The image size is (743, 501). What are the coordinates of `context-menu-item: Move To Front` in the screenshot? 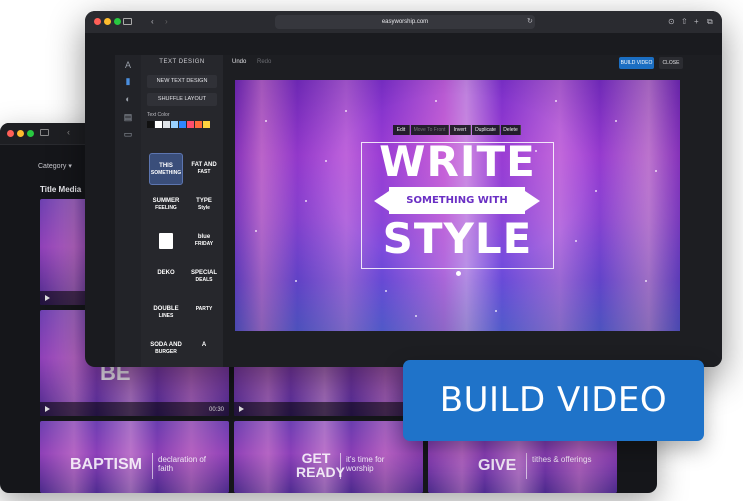 It's located at (430, 130).